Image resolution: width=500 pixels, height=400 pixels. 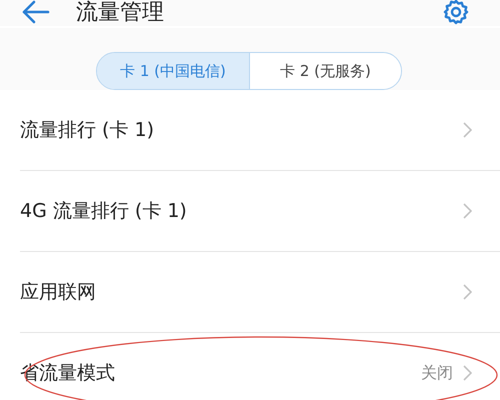 I want to click on row-value: 关闭, so click(x=437, y=373).